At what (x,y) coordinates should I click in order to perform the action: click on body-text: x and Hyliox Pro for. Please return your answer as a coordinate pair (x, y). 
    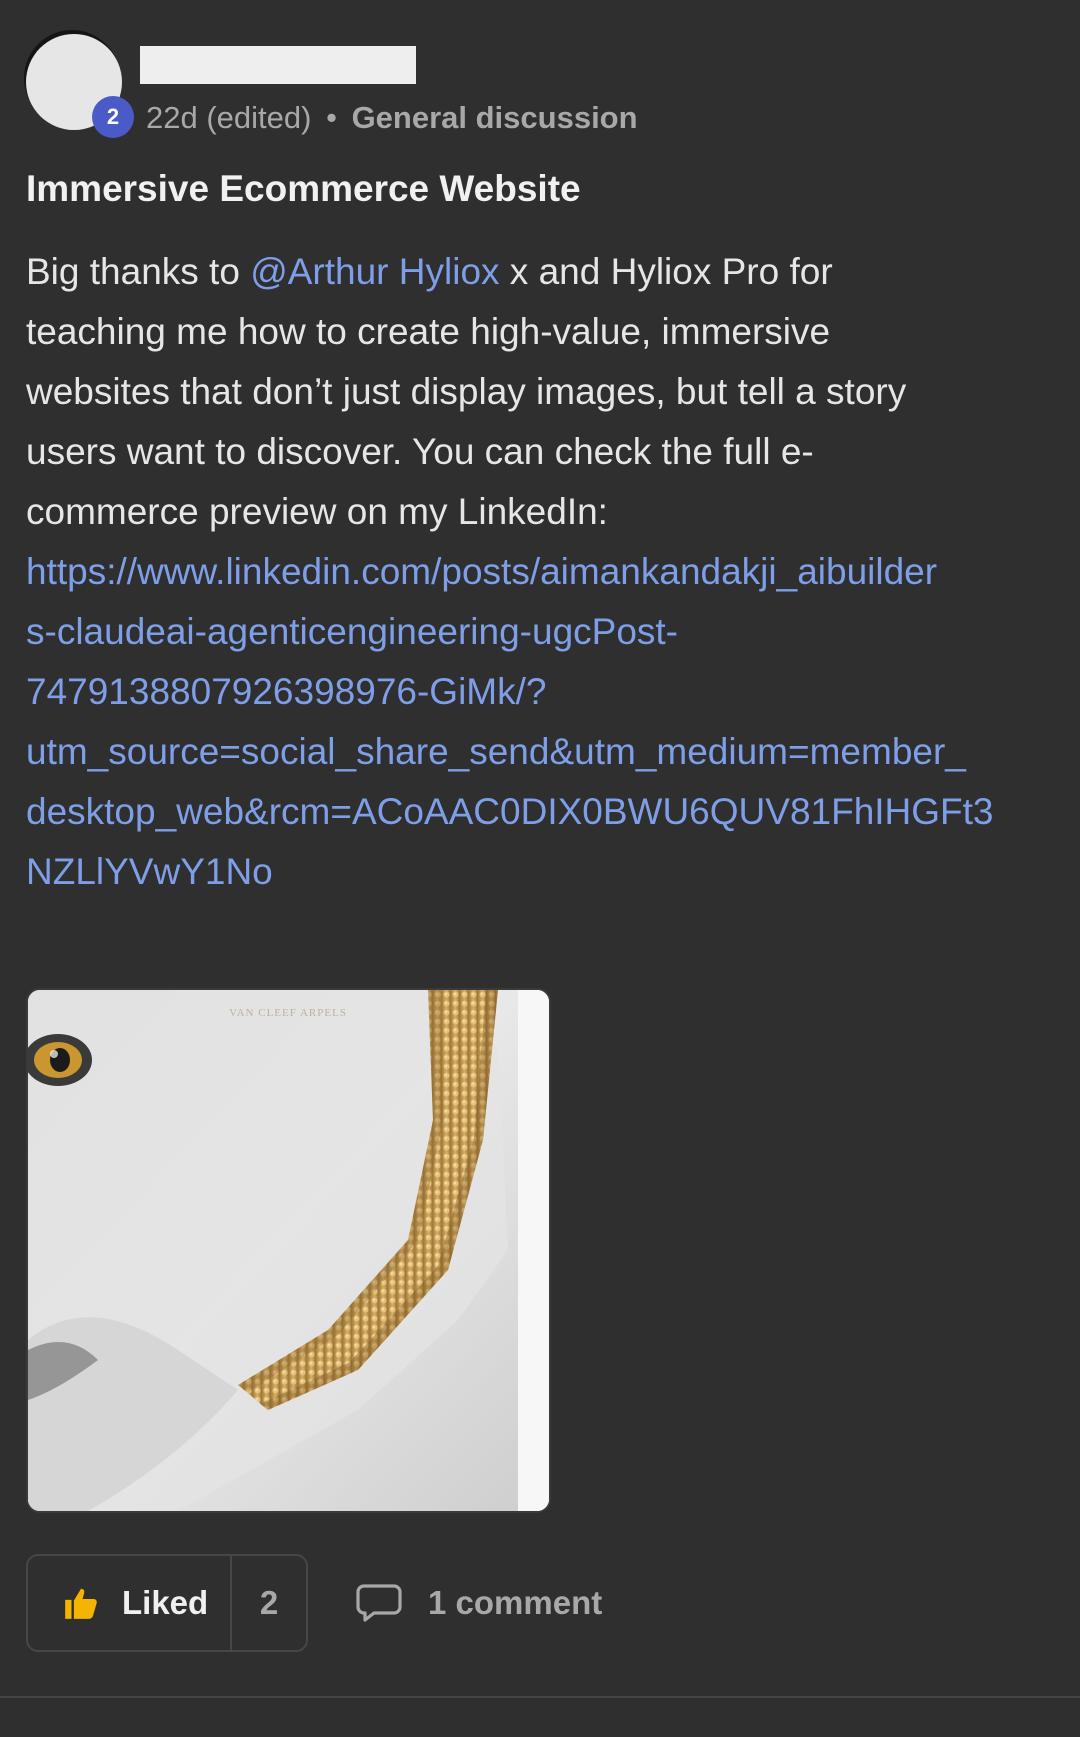
    Looking at the image, I should click on (666, 271).